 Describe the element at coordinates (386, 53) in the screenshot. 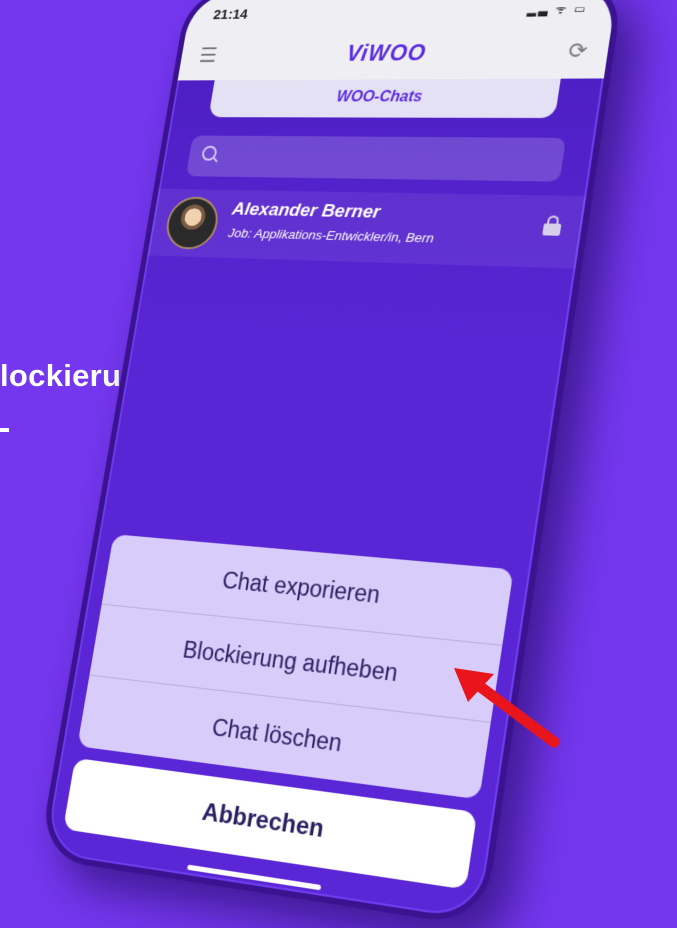

I see `app-brand: ViWOO` at that location.